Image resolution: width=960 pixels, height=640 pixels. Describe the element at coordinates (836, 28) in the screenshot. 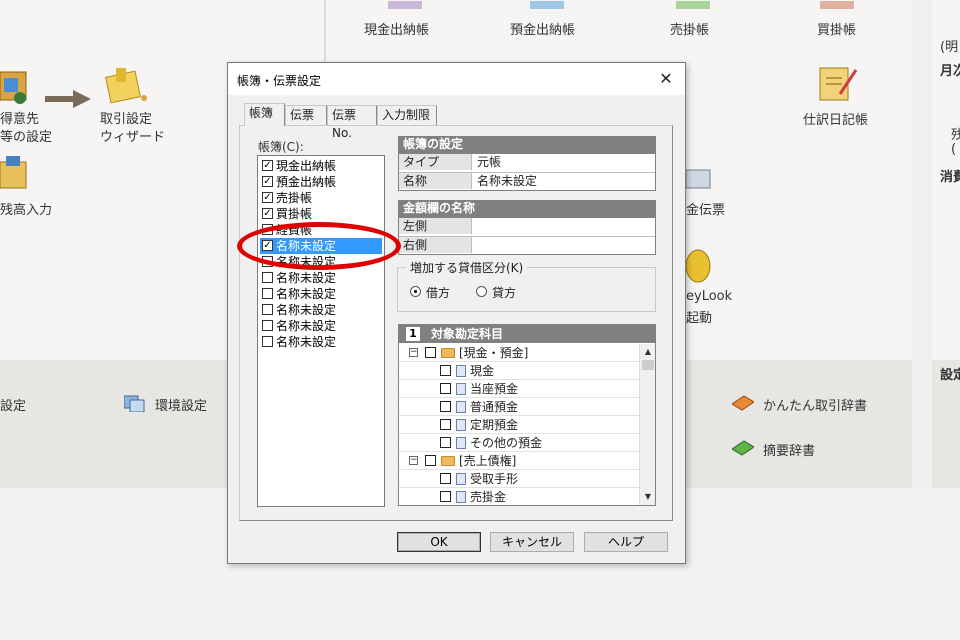

I see `payables-ledger-label: 買掛帳` at that location.